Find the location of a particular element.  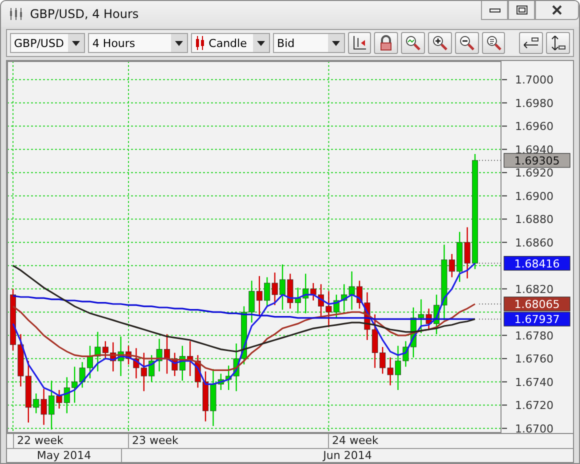

period-dropdown: 4 Hours is located at coordinates (138, 43).